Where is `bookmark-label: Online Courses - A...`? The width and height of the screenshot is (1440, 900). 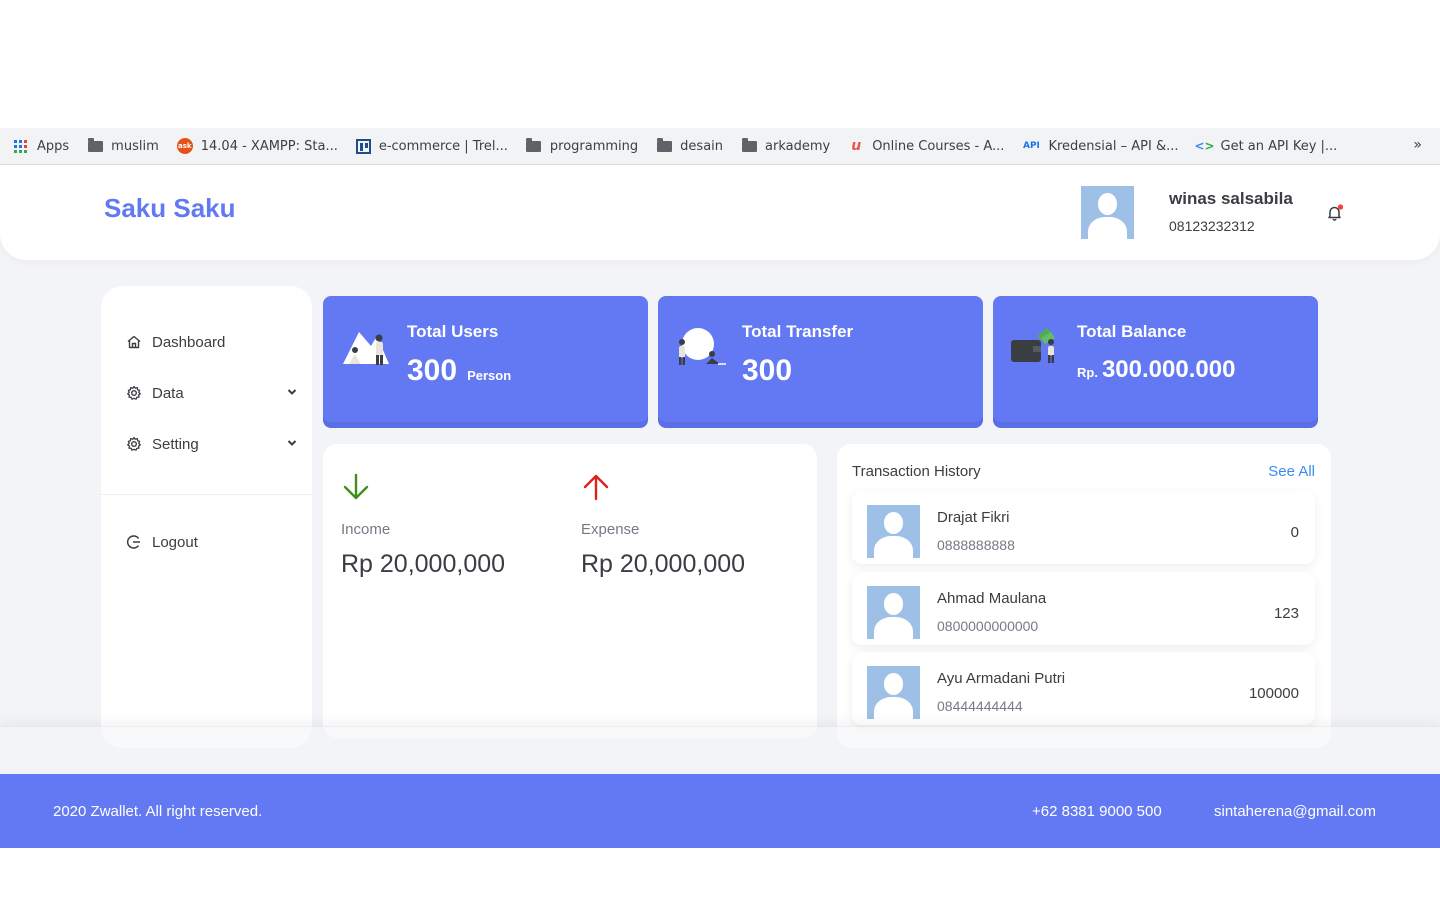
bookmark-label: Online Courses - A... is located at coordinates (938, 146).